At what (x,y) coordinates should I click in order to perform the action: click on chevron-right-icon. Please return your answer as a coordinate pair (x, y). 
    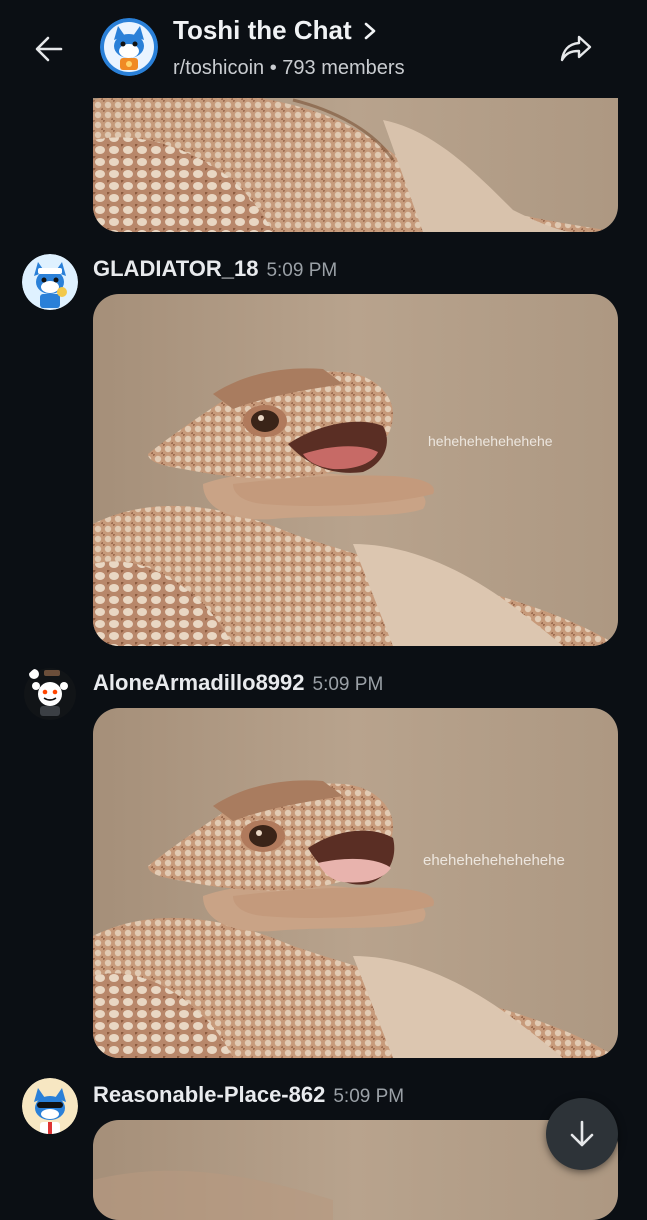
    Looking at the image, I should click on (370, 31).